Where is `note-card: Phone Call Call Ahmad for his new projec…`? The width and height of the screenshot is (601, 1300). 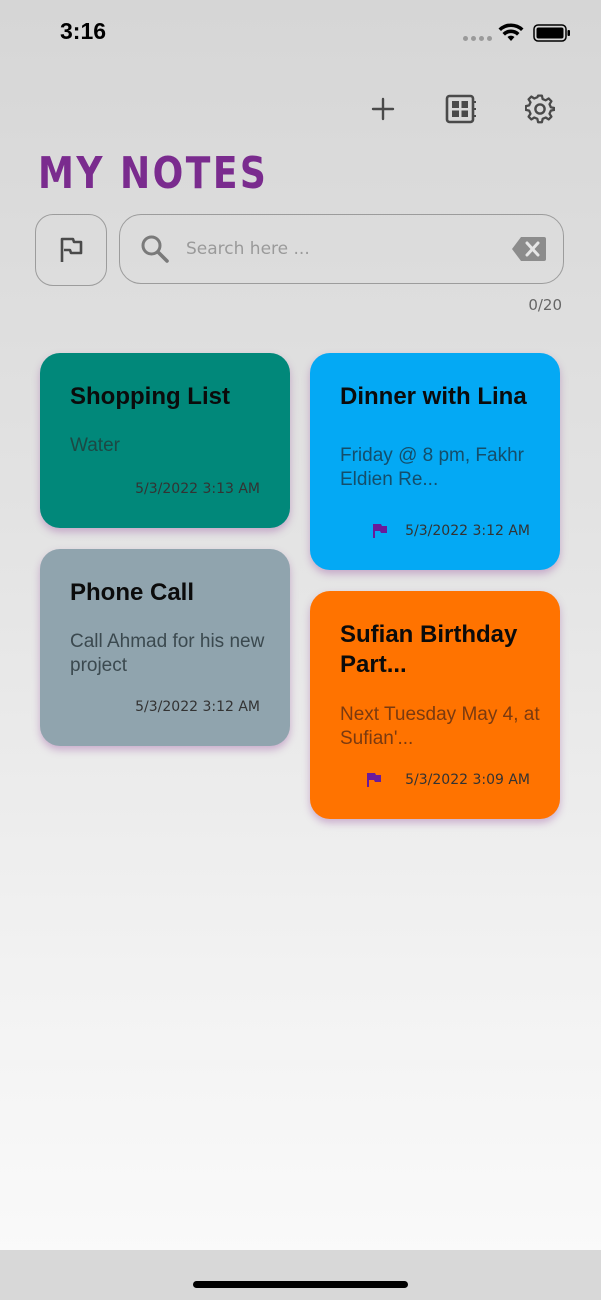 note-card: Phone Call Call Ahmad for his new projec… is located at coordinates (165, 647).